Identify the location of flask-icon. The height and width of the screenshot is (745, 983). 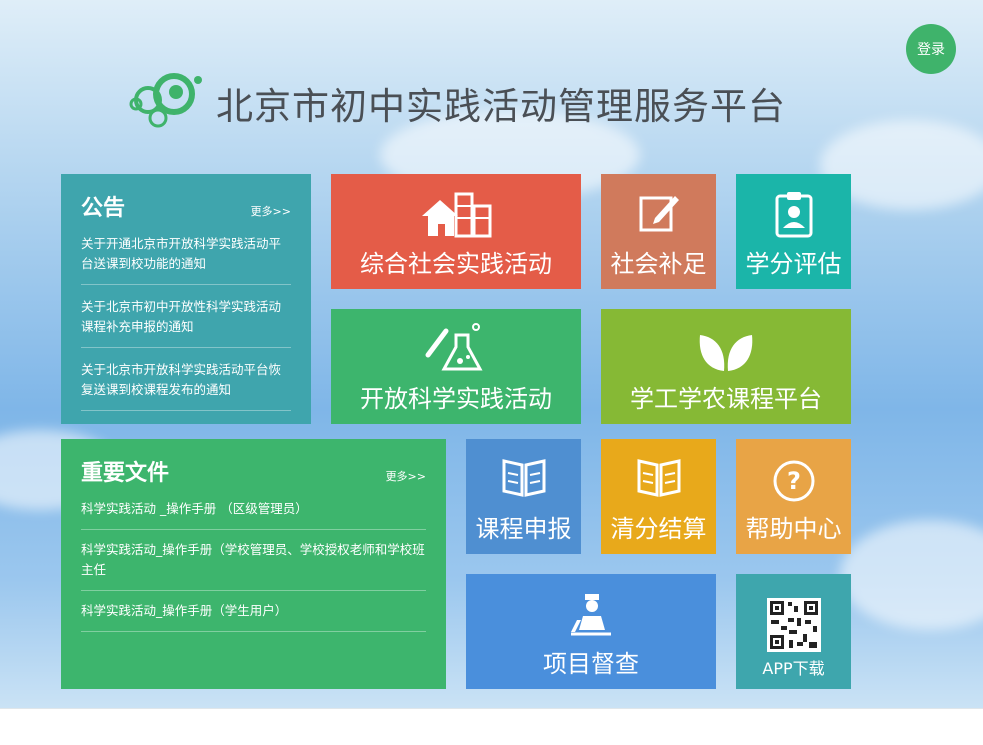
(456, 347).